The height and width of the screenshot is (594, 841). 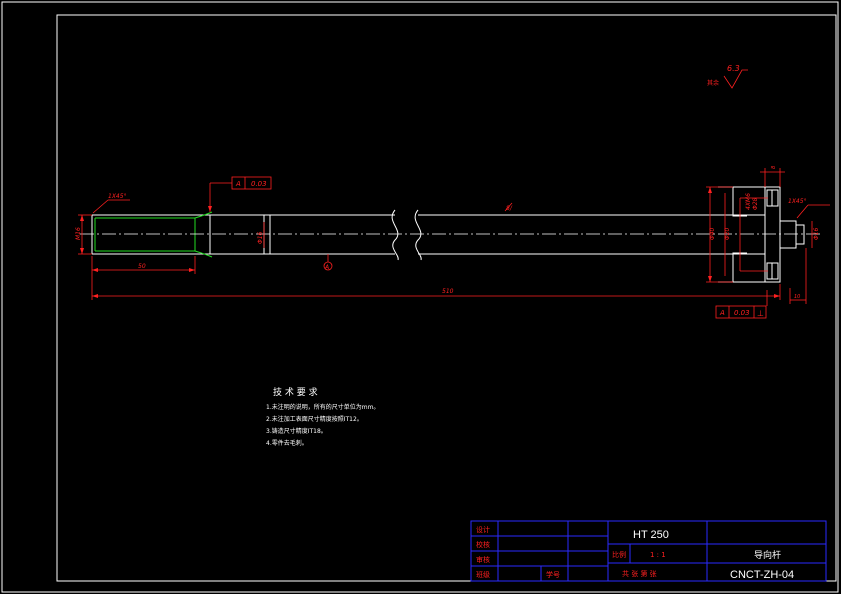 What do you see at coordinates (296, 431) in the screenshot?
I see `note-item-3: 3.铸造尺寸精度IT18。` at bounding box center [296, 431].